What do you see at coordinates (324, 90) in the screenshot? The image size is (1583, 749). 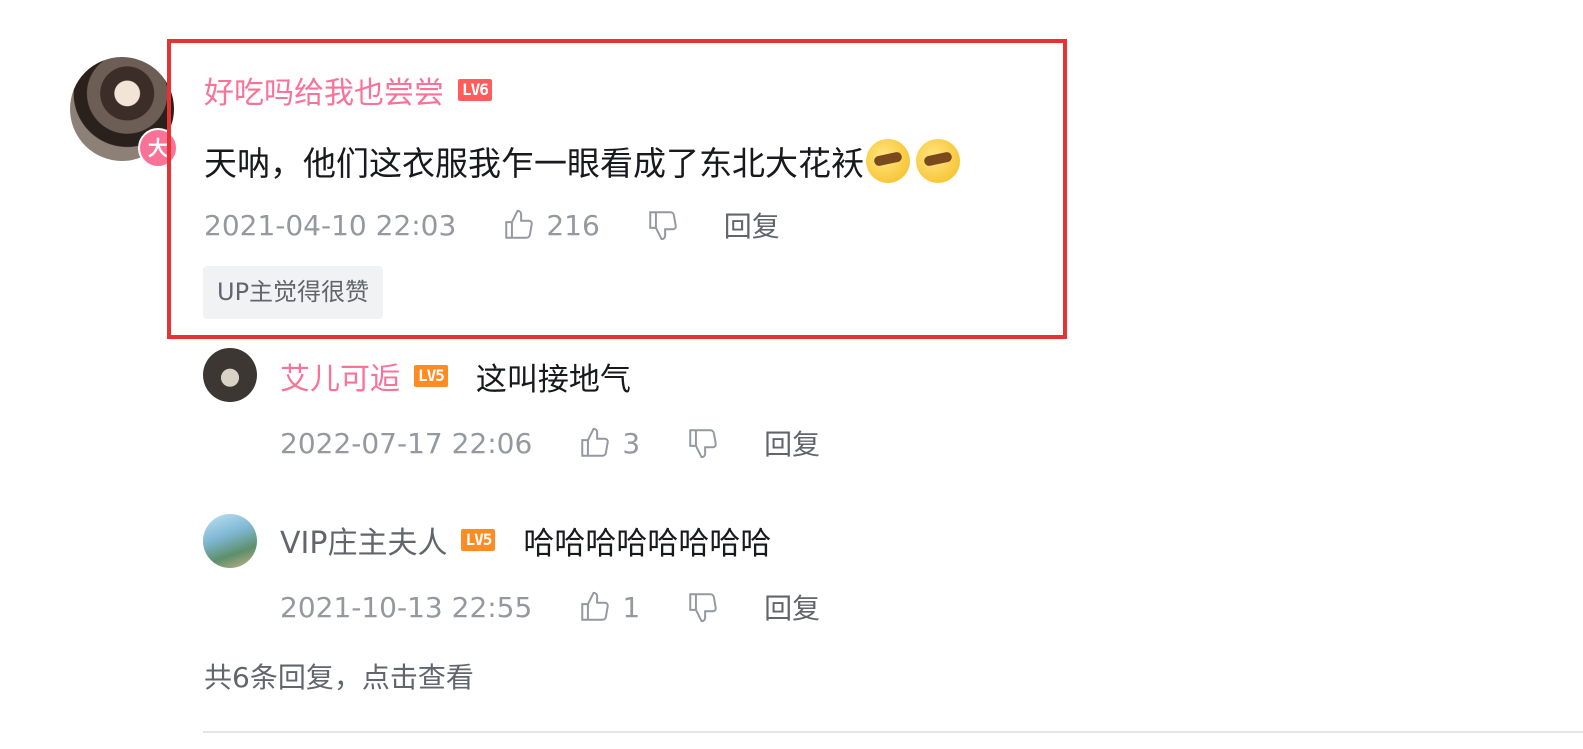 I see `commenter-username: 好吃吗给我也尝尝` at bounding box center [324, 90].